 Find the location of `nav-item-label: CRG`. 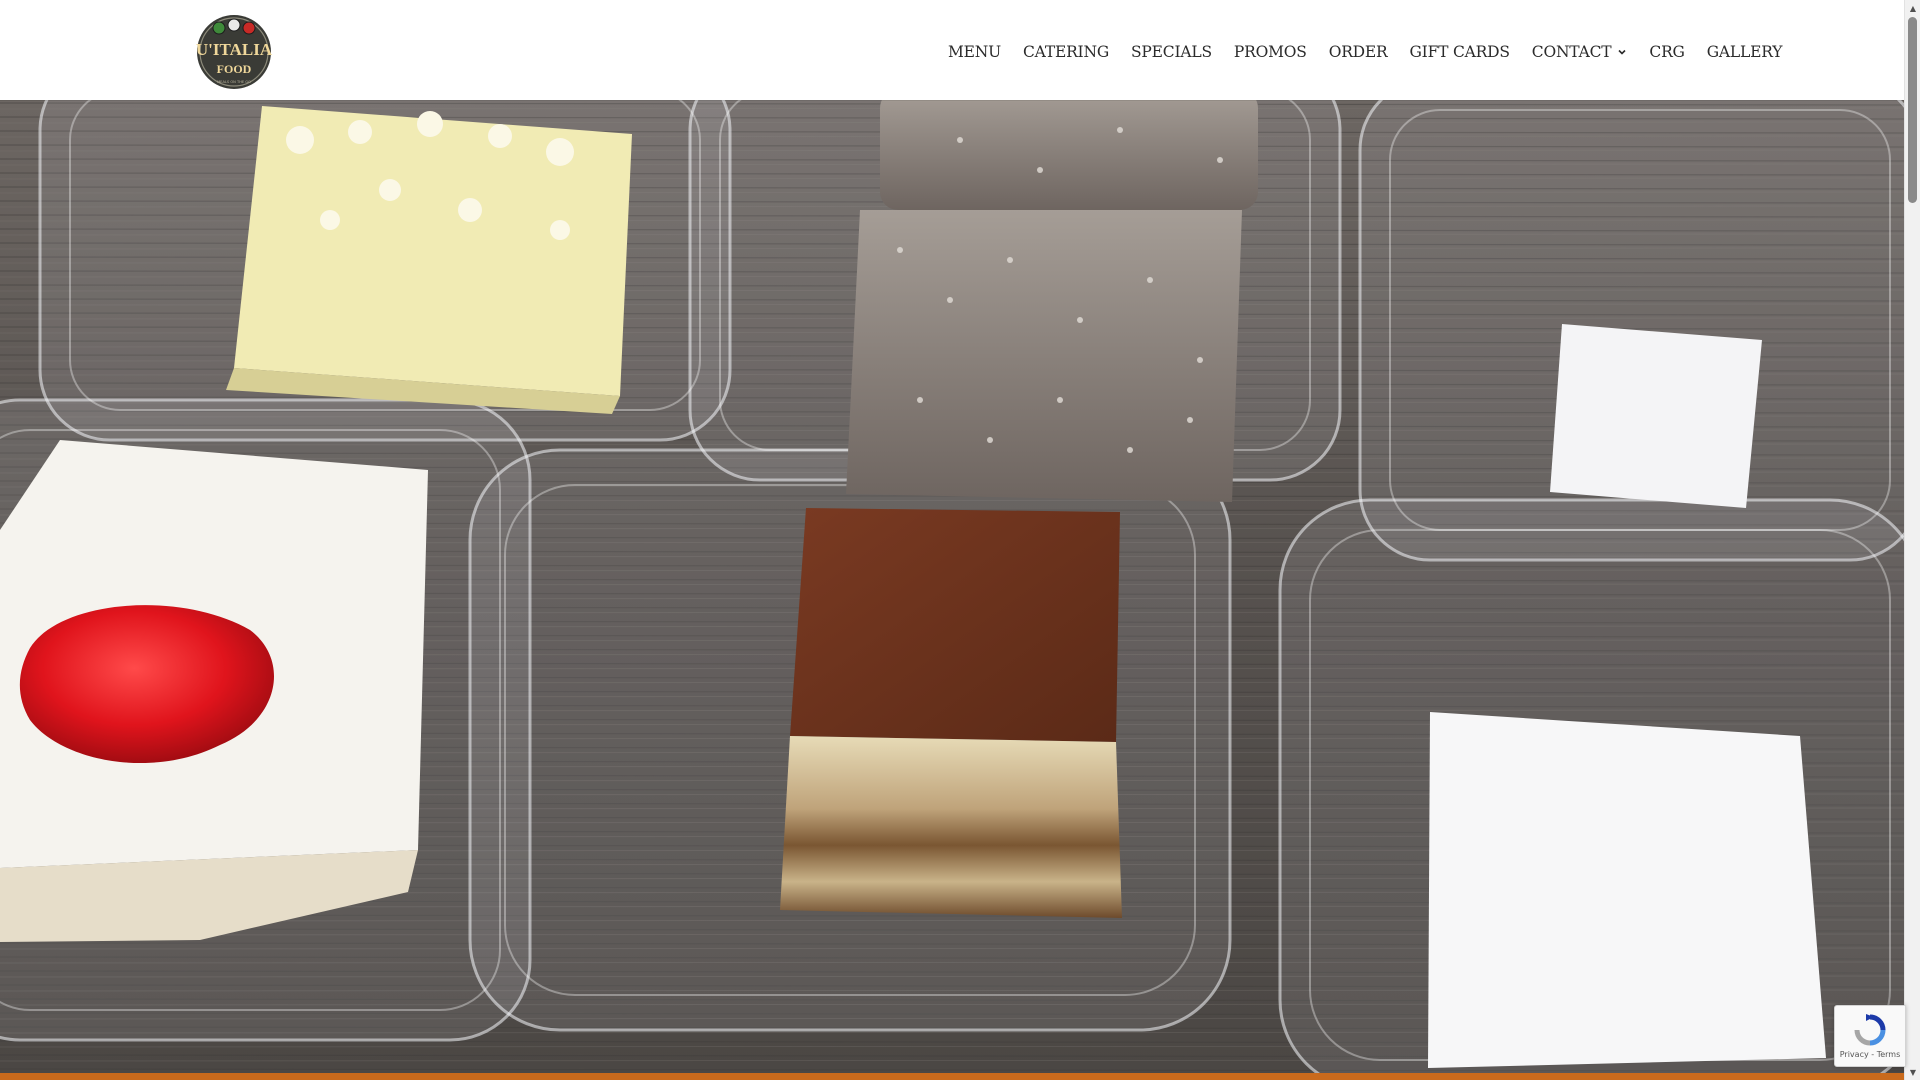

nav-item-label: CRG is located at coordinates (1667, 52).